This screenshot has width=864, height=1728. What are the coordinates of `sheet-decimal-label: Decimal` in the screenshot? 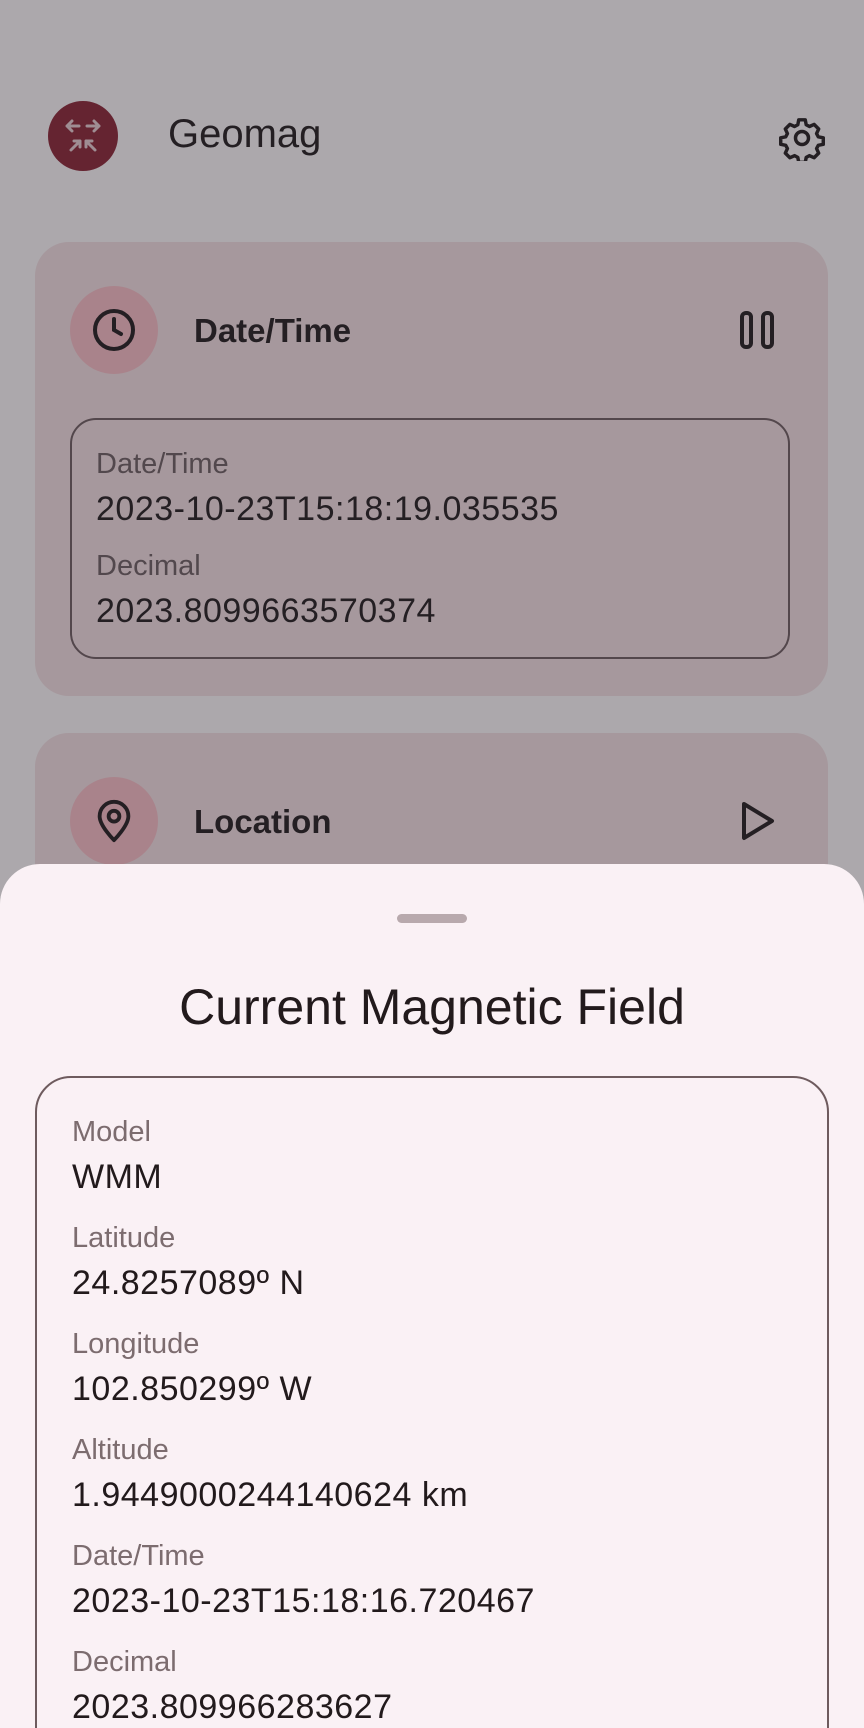 It's located at (124, 1662).